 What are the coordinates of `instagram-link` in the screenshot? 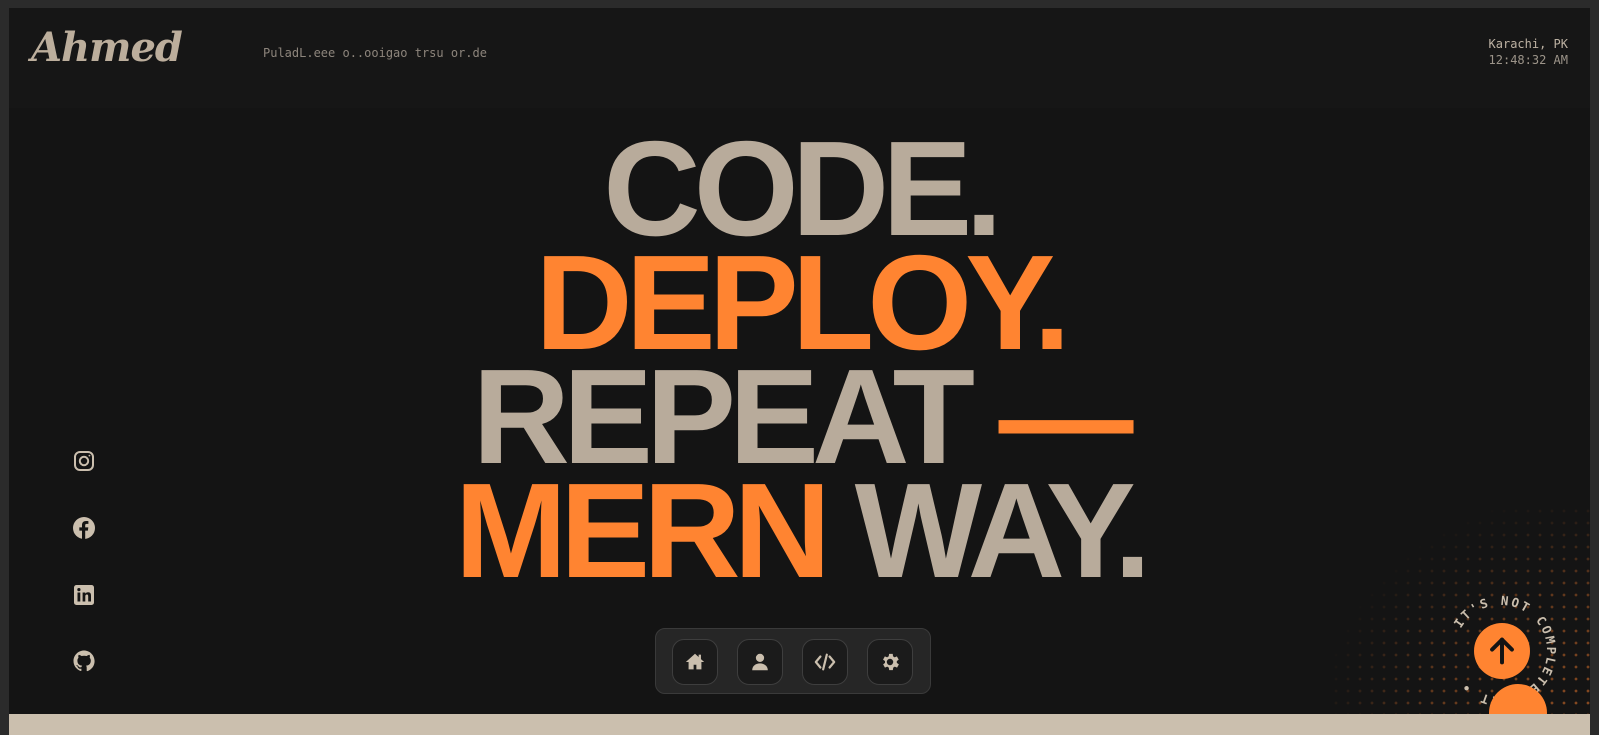 It's located at (84, 461).